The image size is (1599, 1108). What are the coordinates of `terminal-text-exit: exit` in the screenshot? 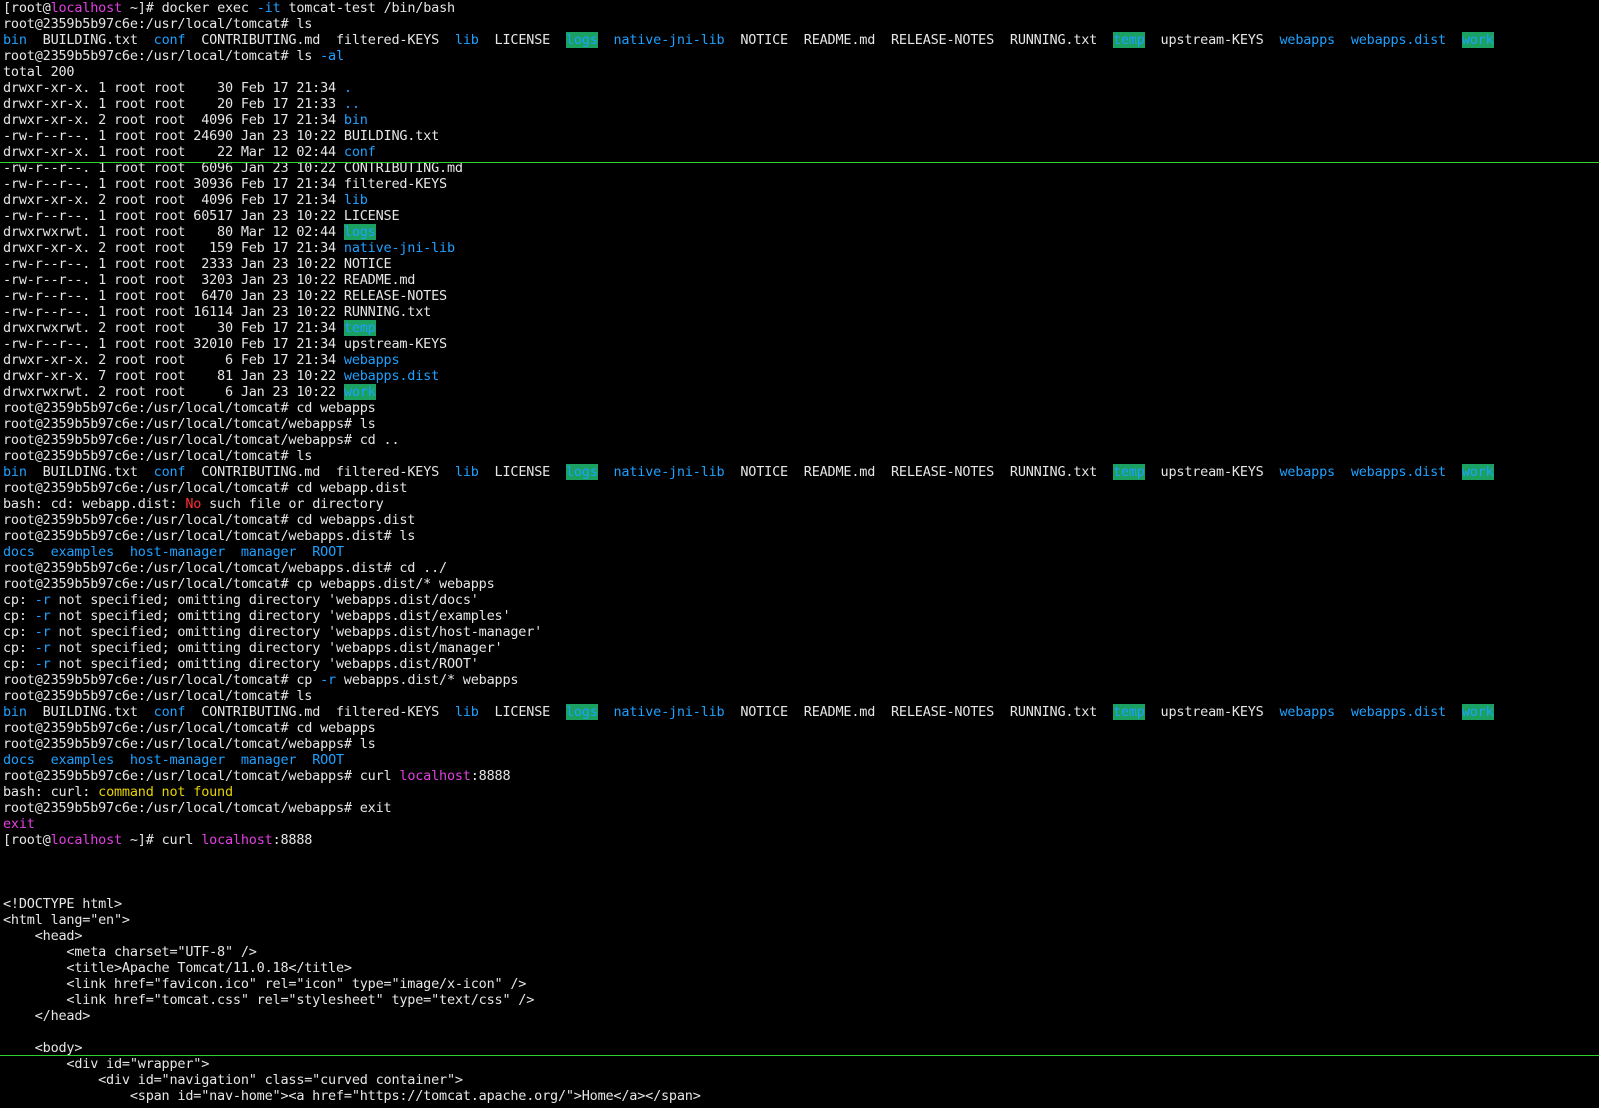 It's located at (19, 824).